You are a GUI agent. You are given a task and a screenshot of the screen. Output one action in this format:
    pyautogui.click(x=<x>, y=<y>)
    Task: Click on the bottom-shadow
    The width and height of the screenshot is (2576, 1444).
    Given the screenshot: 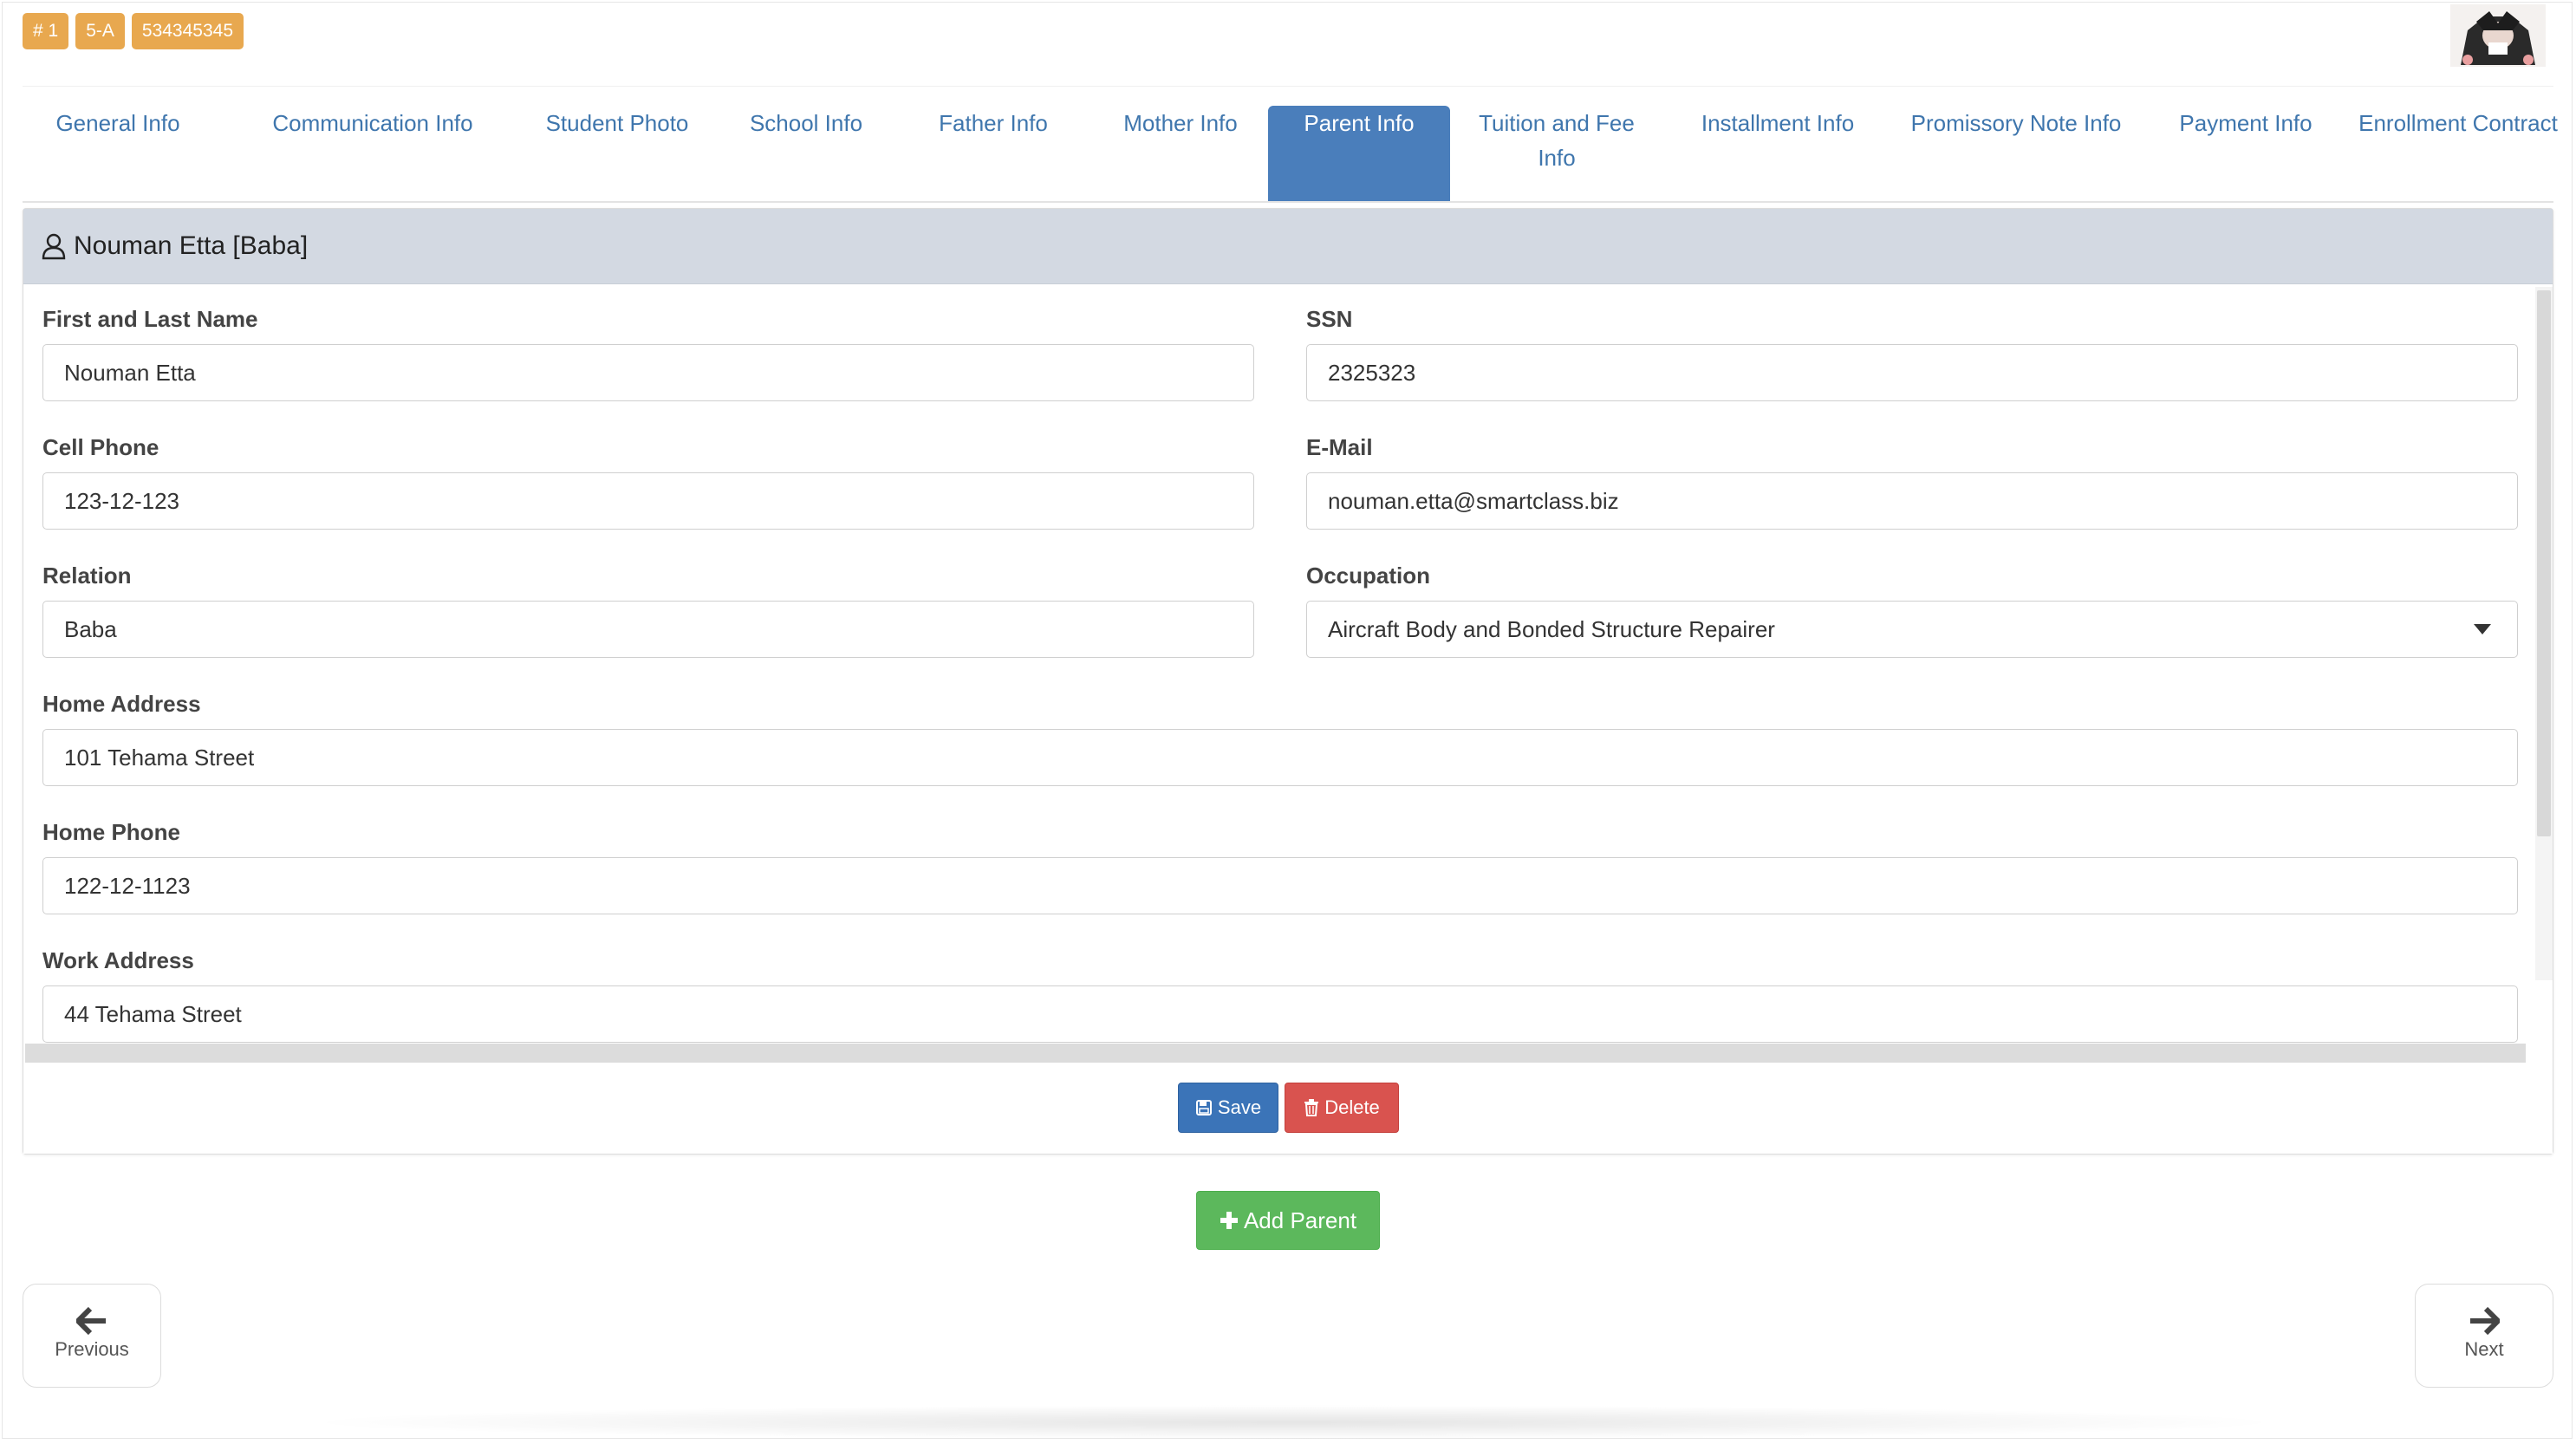 What is the action you would take?
    pyautogui.click(x=1294, y=1422)
    